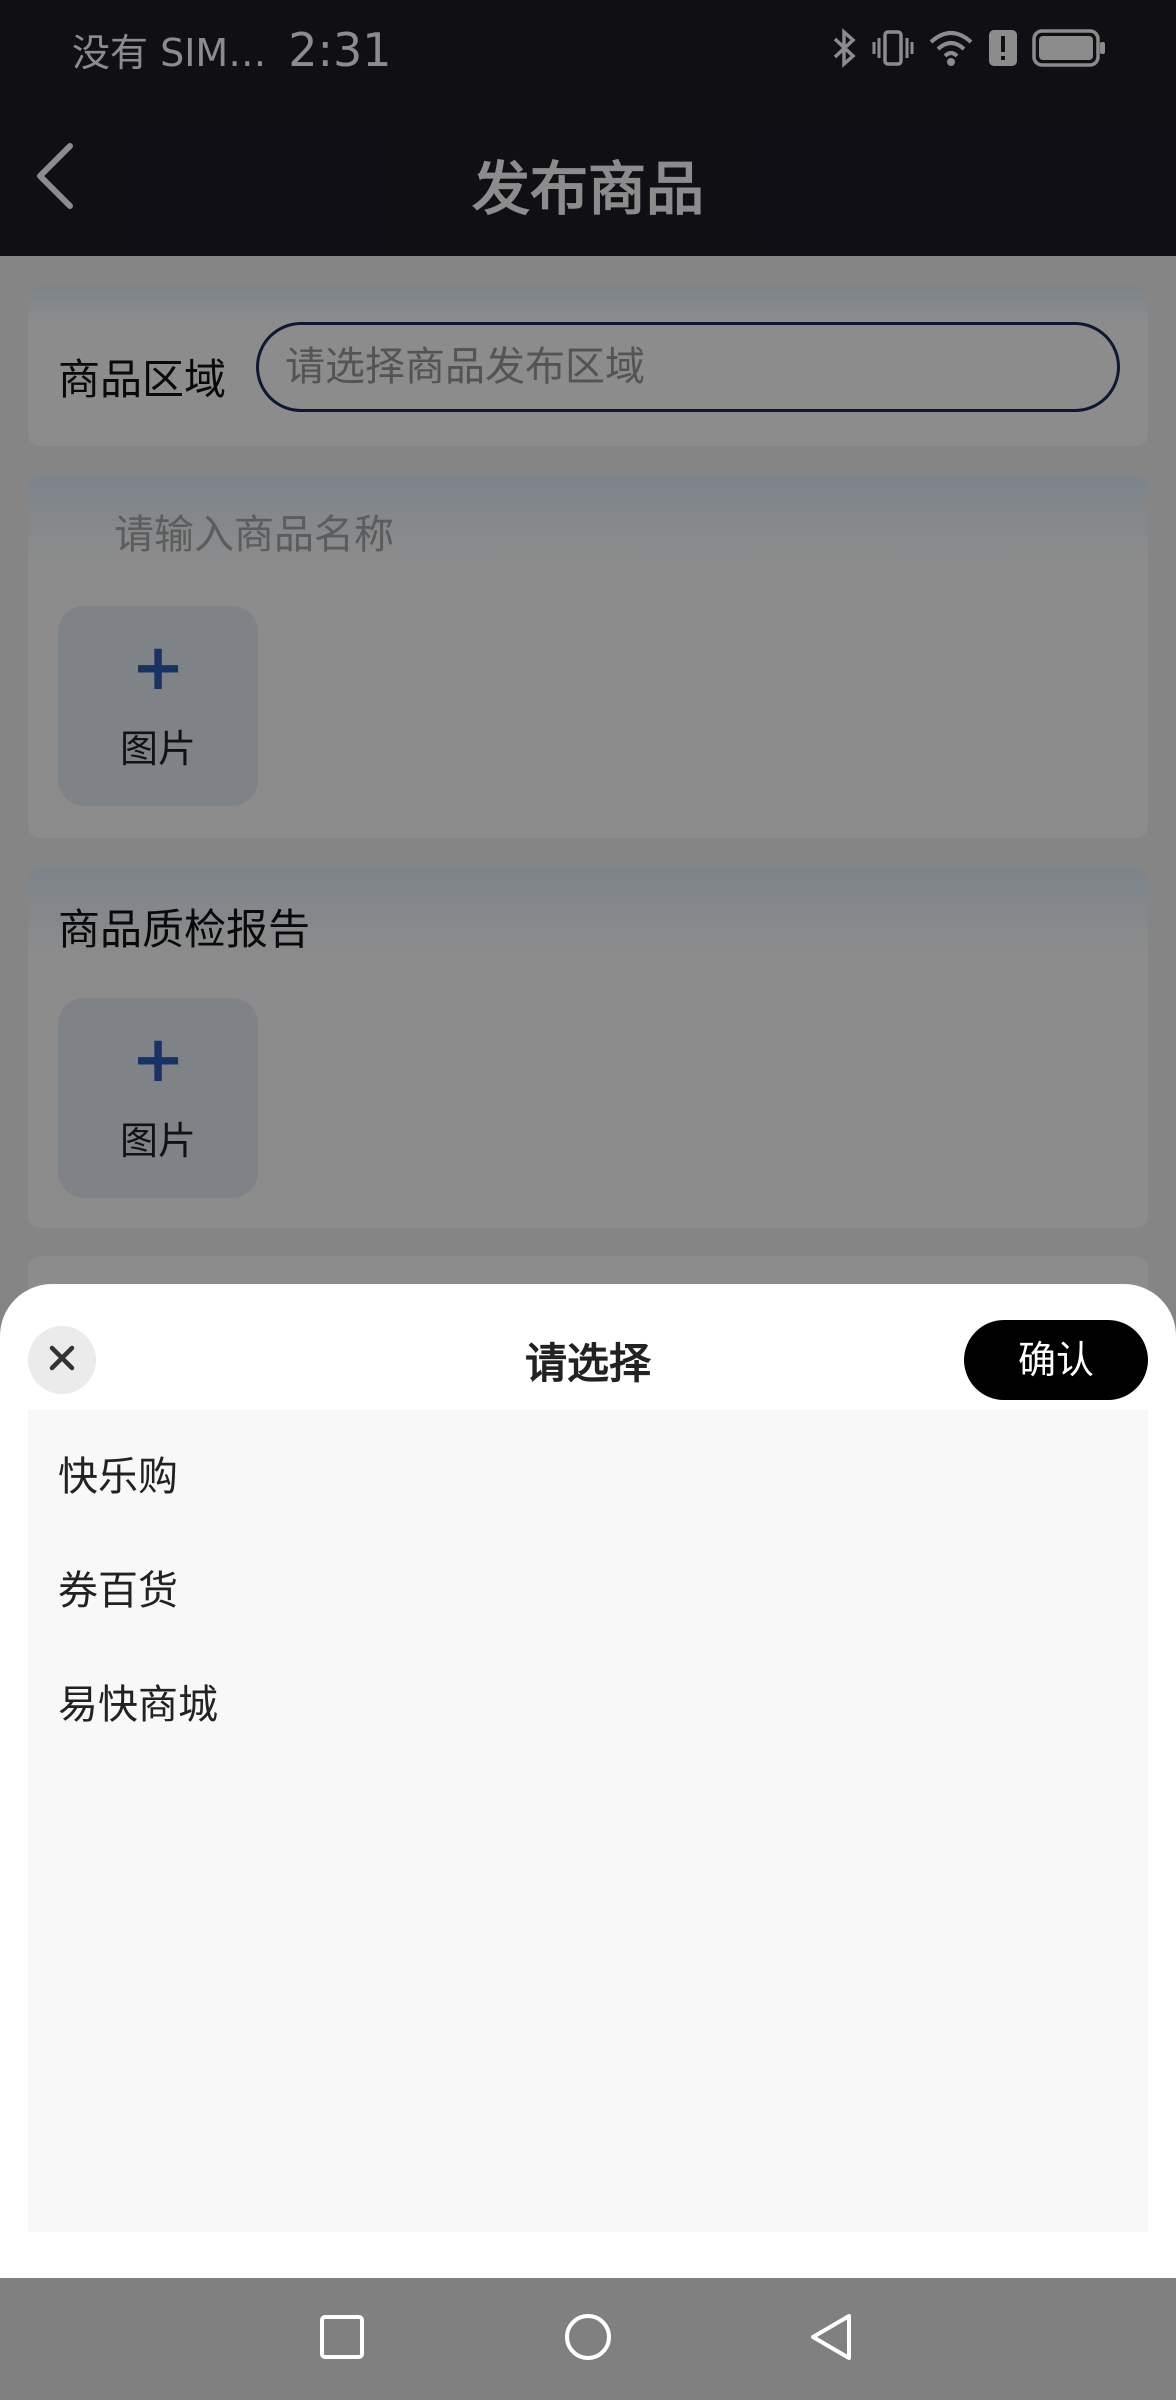 The image size is (1176, 2400). I want to click on system-back-button, so click(831, 2339).